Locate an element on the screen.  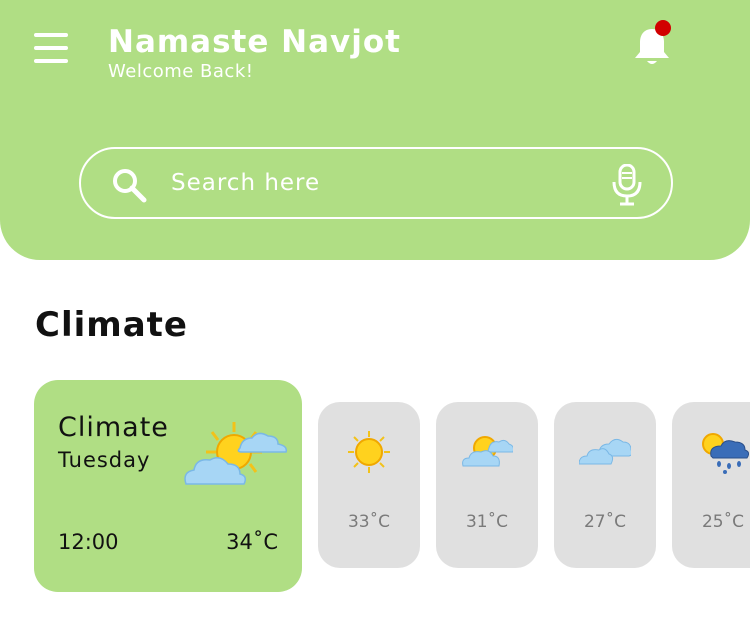
greeting-title: Namaste Navjot is located at coordinates (254, 42).